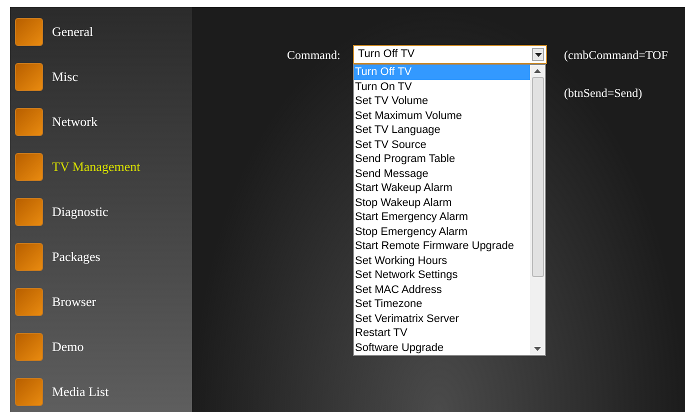  What do you see at coordinates (442, 87) in the screenshot?
I see `dropdown-option: Turn On TV` at bounding box center [442, 87].